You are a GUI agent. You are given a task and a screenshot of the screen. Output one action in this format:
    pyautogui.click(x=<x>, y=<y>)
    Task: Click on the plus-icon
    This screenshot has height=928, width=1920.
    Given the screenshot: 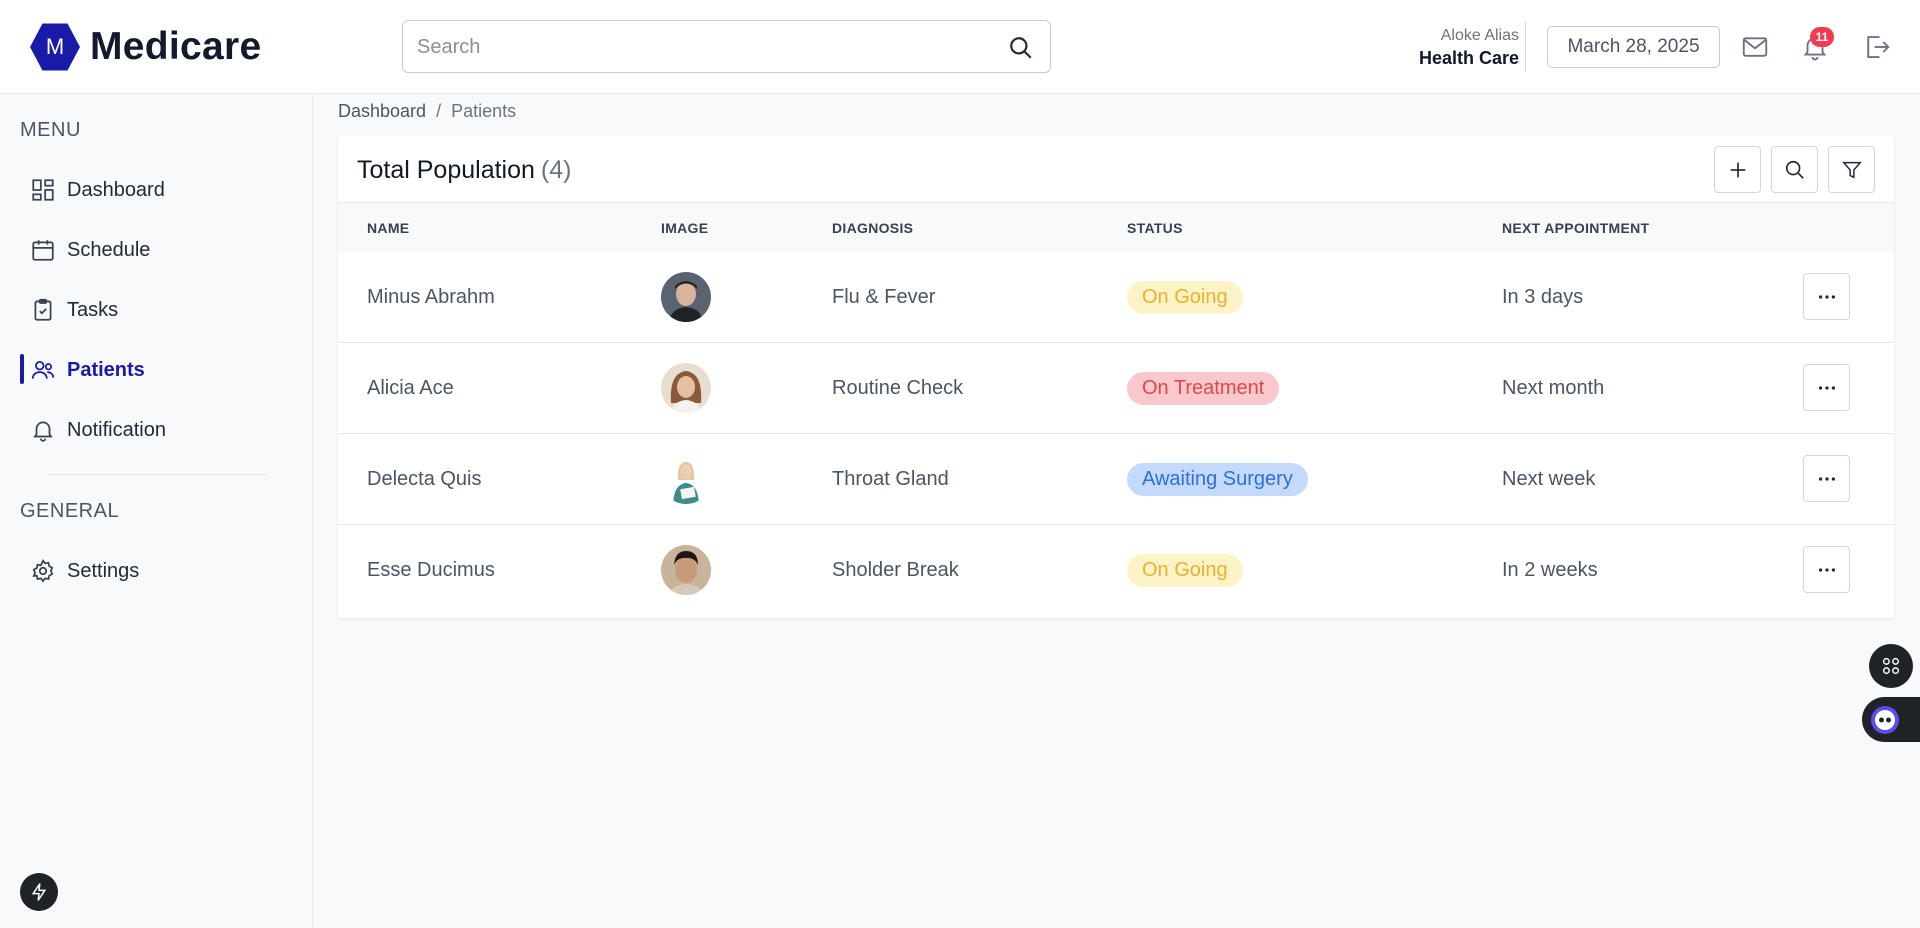 What is the action you would take?
    pyautogui.click(x=1737, y=169)
    